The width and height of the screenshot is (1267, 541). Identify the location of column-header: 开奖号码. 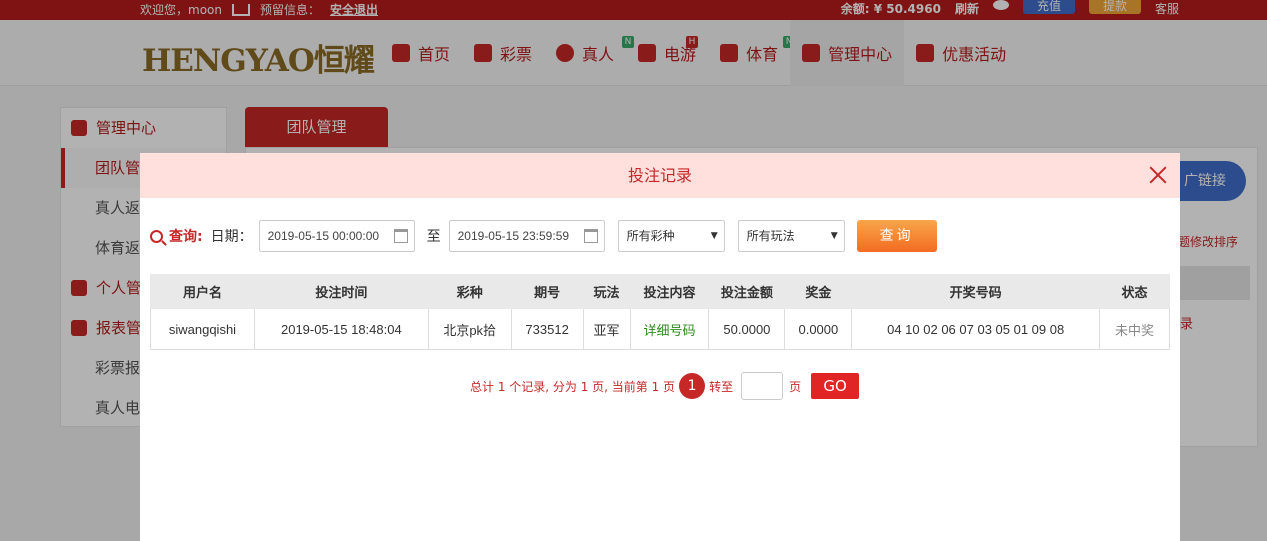
(975, 291).